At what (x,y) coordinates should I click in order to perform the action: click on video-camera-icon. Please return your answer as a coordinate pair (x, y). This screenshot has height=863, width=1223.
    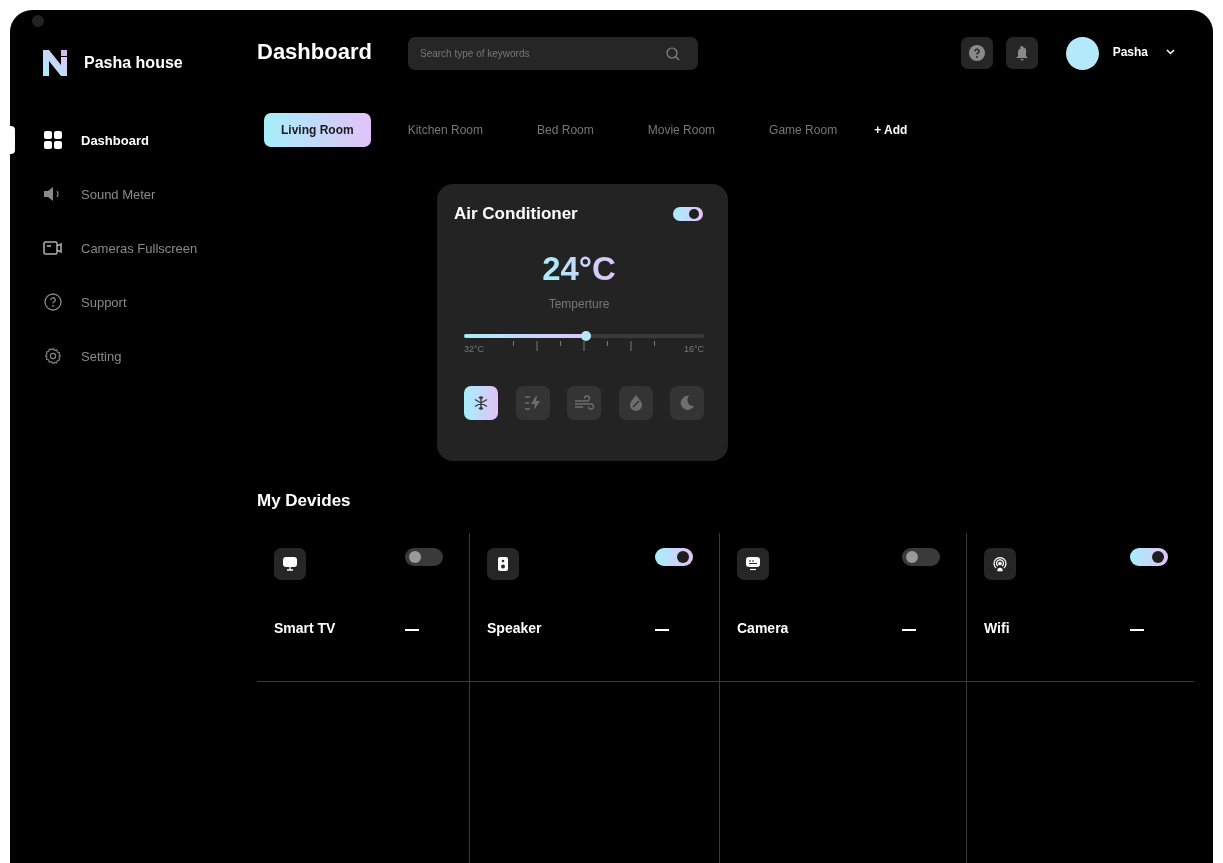
    Looking at the image, I should click on (53, 248).